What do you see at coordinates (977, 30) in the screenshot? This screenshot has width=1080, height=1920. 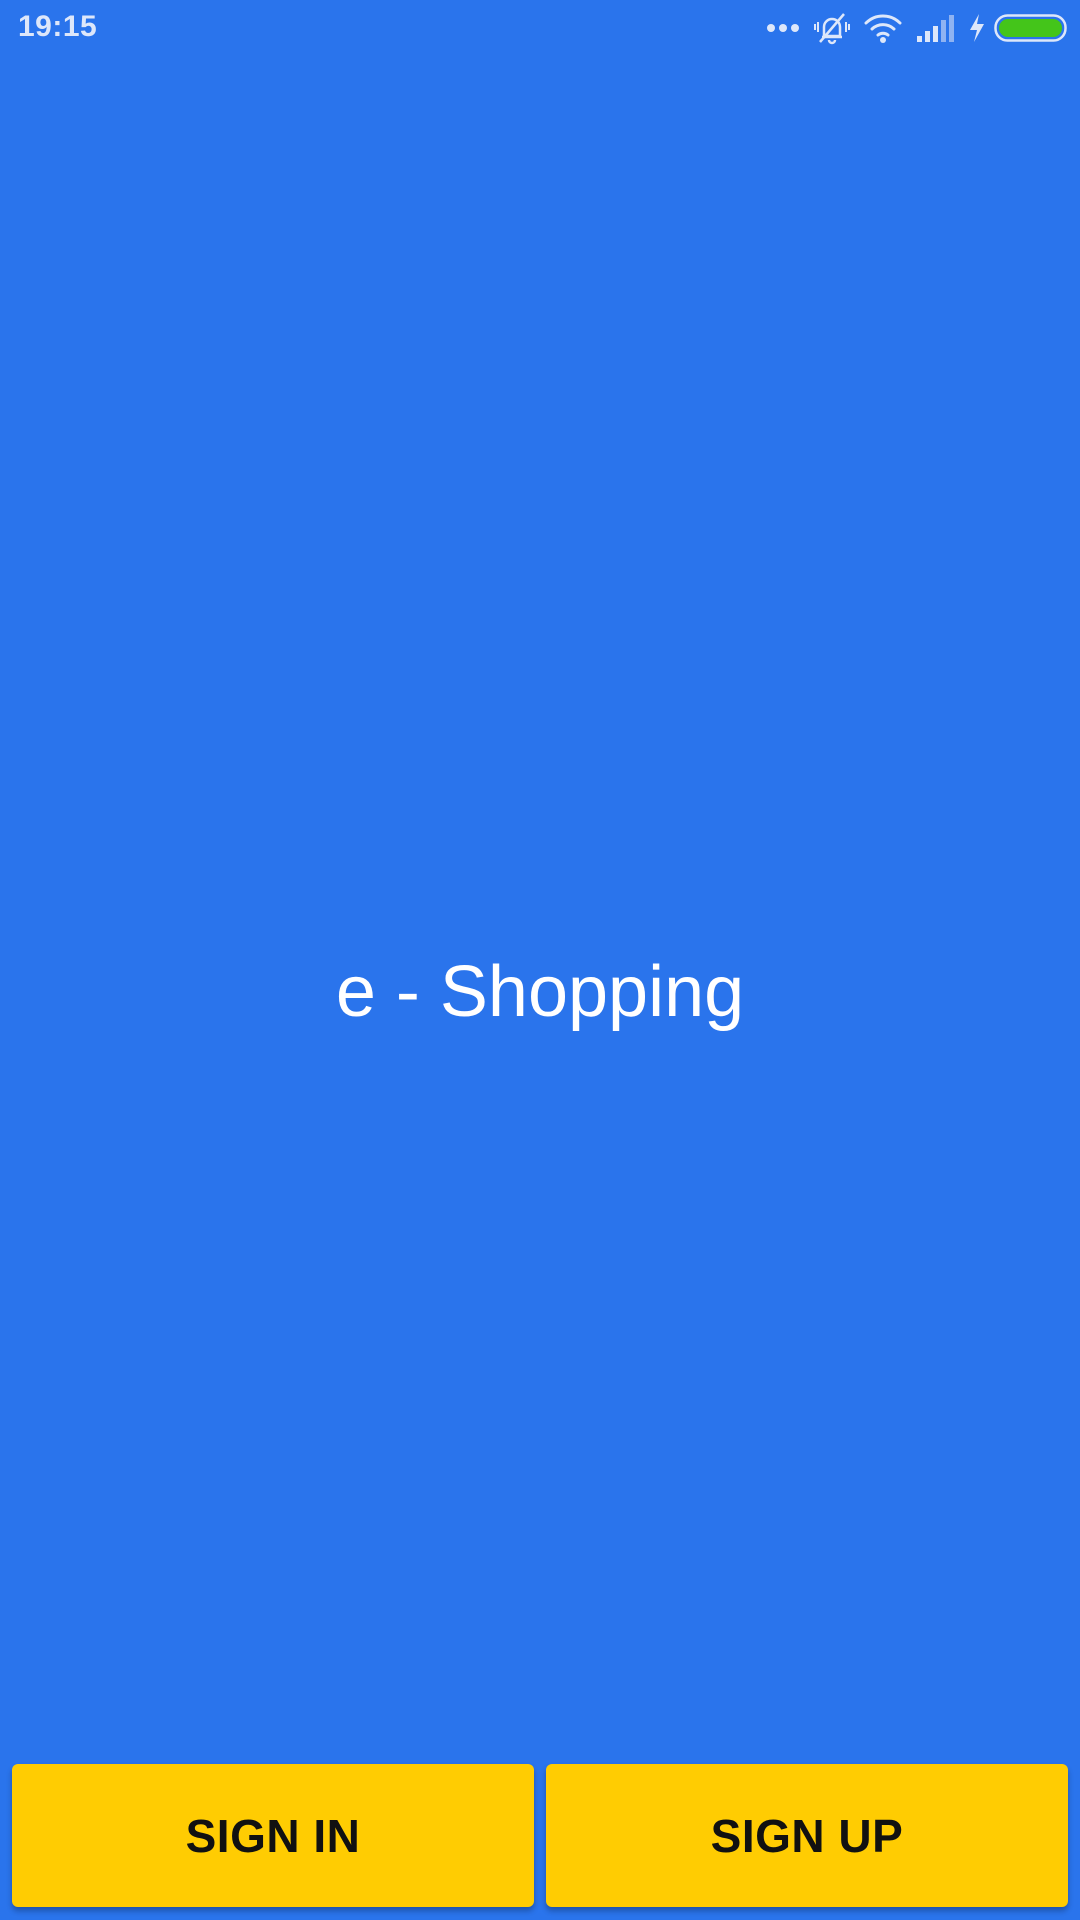 I see `charging-icon` at bounding box center [977, 30].